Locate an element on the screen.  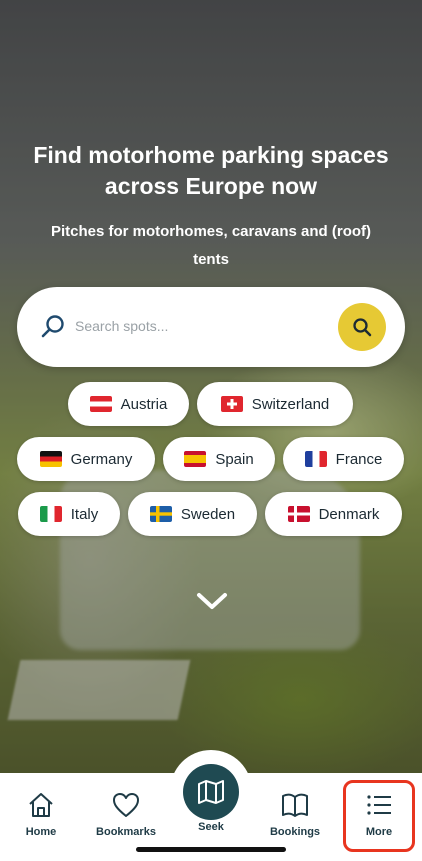
country-chip-switzerland: Switzerland is located at coordinates (275, 404).